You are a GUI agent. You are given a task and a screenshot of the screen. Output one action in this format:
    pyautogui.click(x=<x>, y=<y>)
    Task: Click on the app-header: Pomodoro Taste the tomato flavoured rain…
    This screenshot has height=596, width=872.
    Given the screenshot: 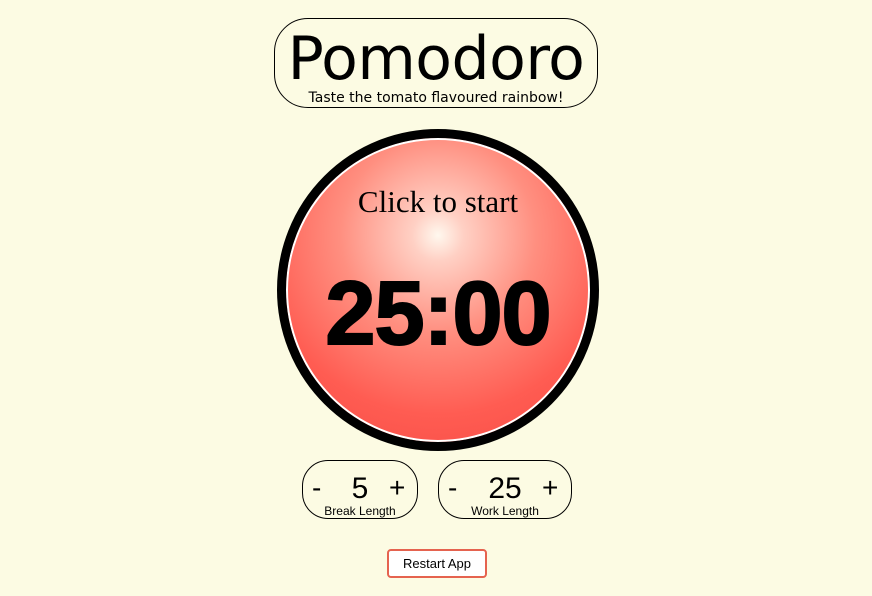 What is the action you would take?
    pyautogui.click(x=436, y=63)
    